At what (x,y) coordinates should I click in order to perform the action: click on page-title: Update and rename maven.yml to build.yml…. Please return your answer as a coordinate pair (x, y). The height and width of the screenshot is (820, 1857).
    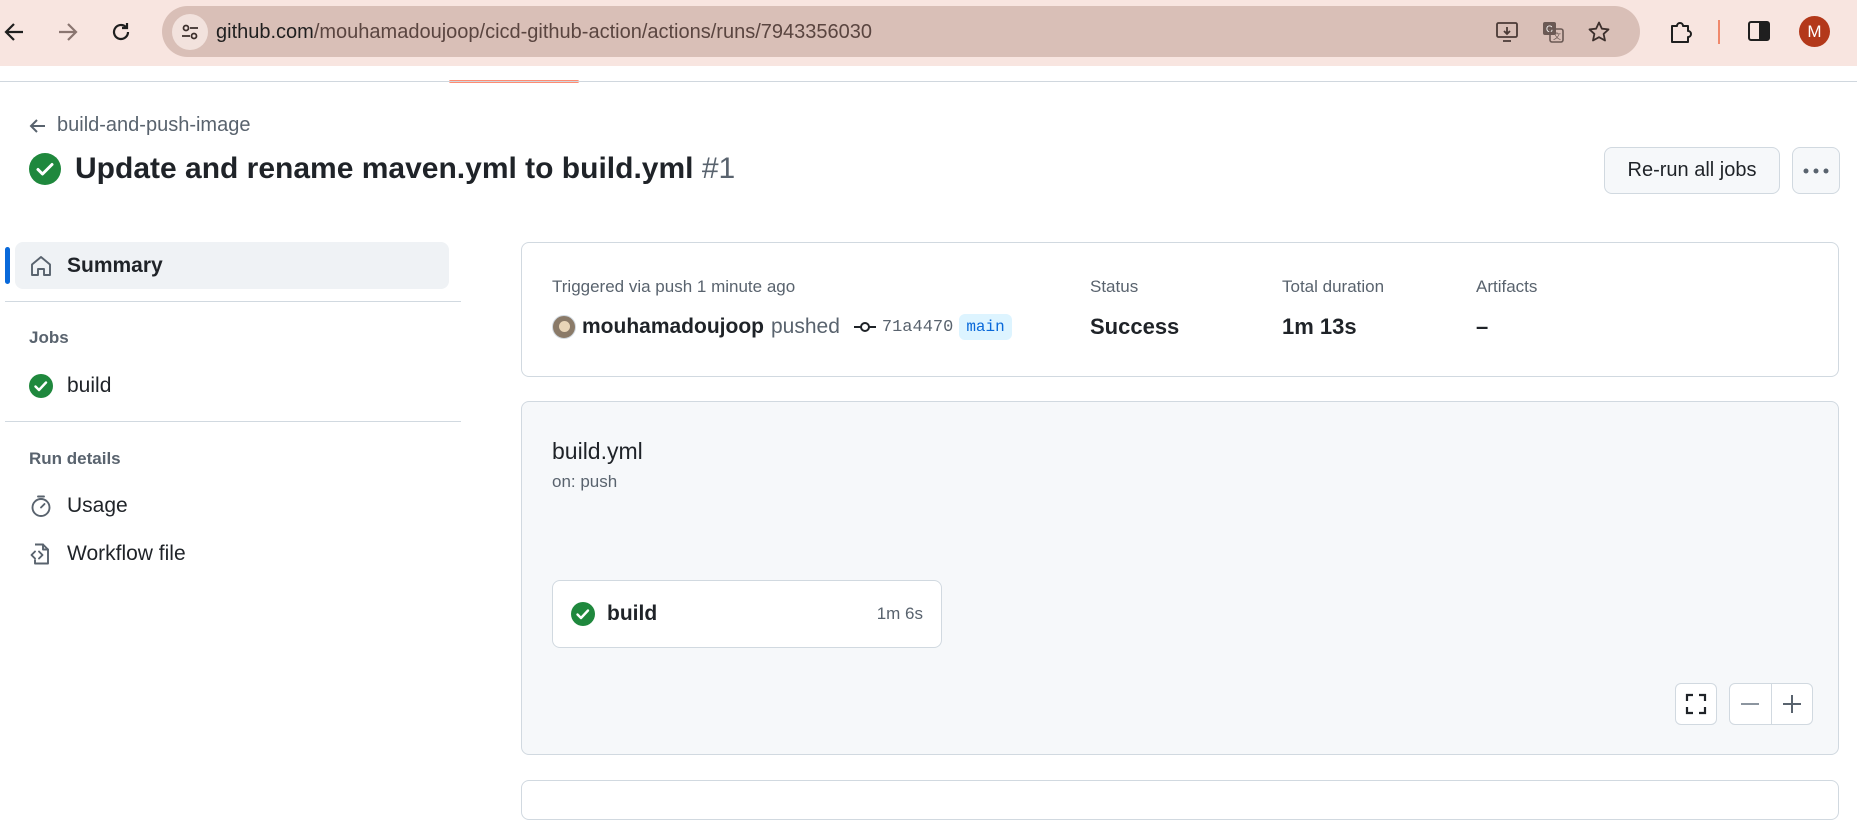
    Looking at the image, I should click on (382, 169).